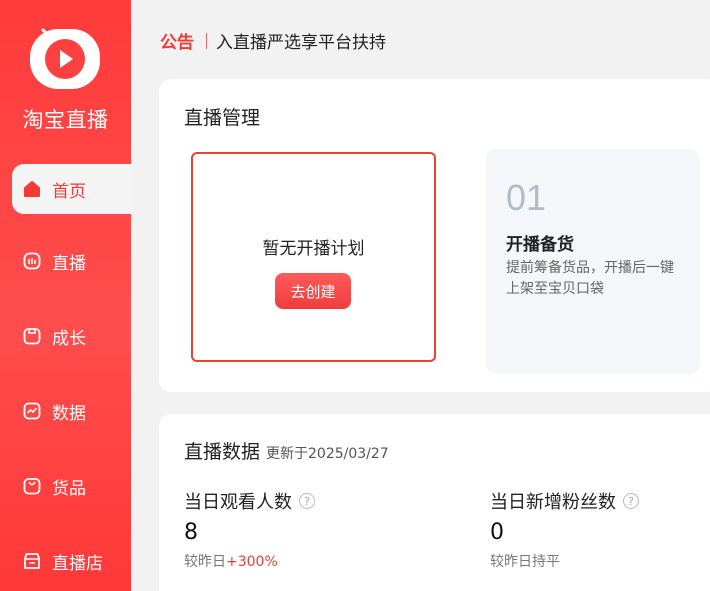 The image size is (710, 591). Describe the element at coordinates (77, 563) in the screenshot. I see `sidebar-item-label: 直播店` at that location.